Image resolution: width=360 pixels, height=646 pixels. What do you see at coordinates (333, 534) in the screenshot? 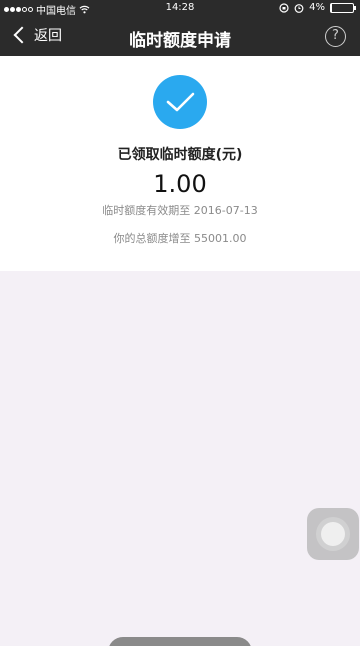
I see `assistive-touch-button` at bounding box center [333, 534].